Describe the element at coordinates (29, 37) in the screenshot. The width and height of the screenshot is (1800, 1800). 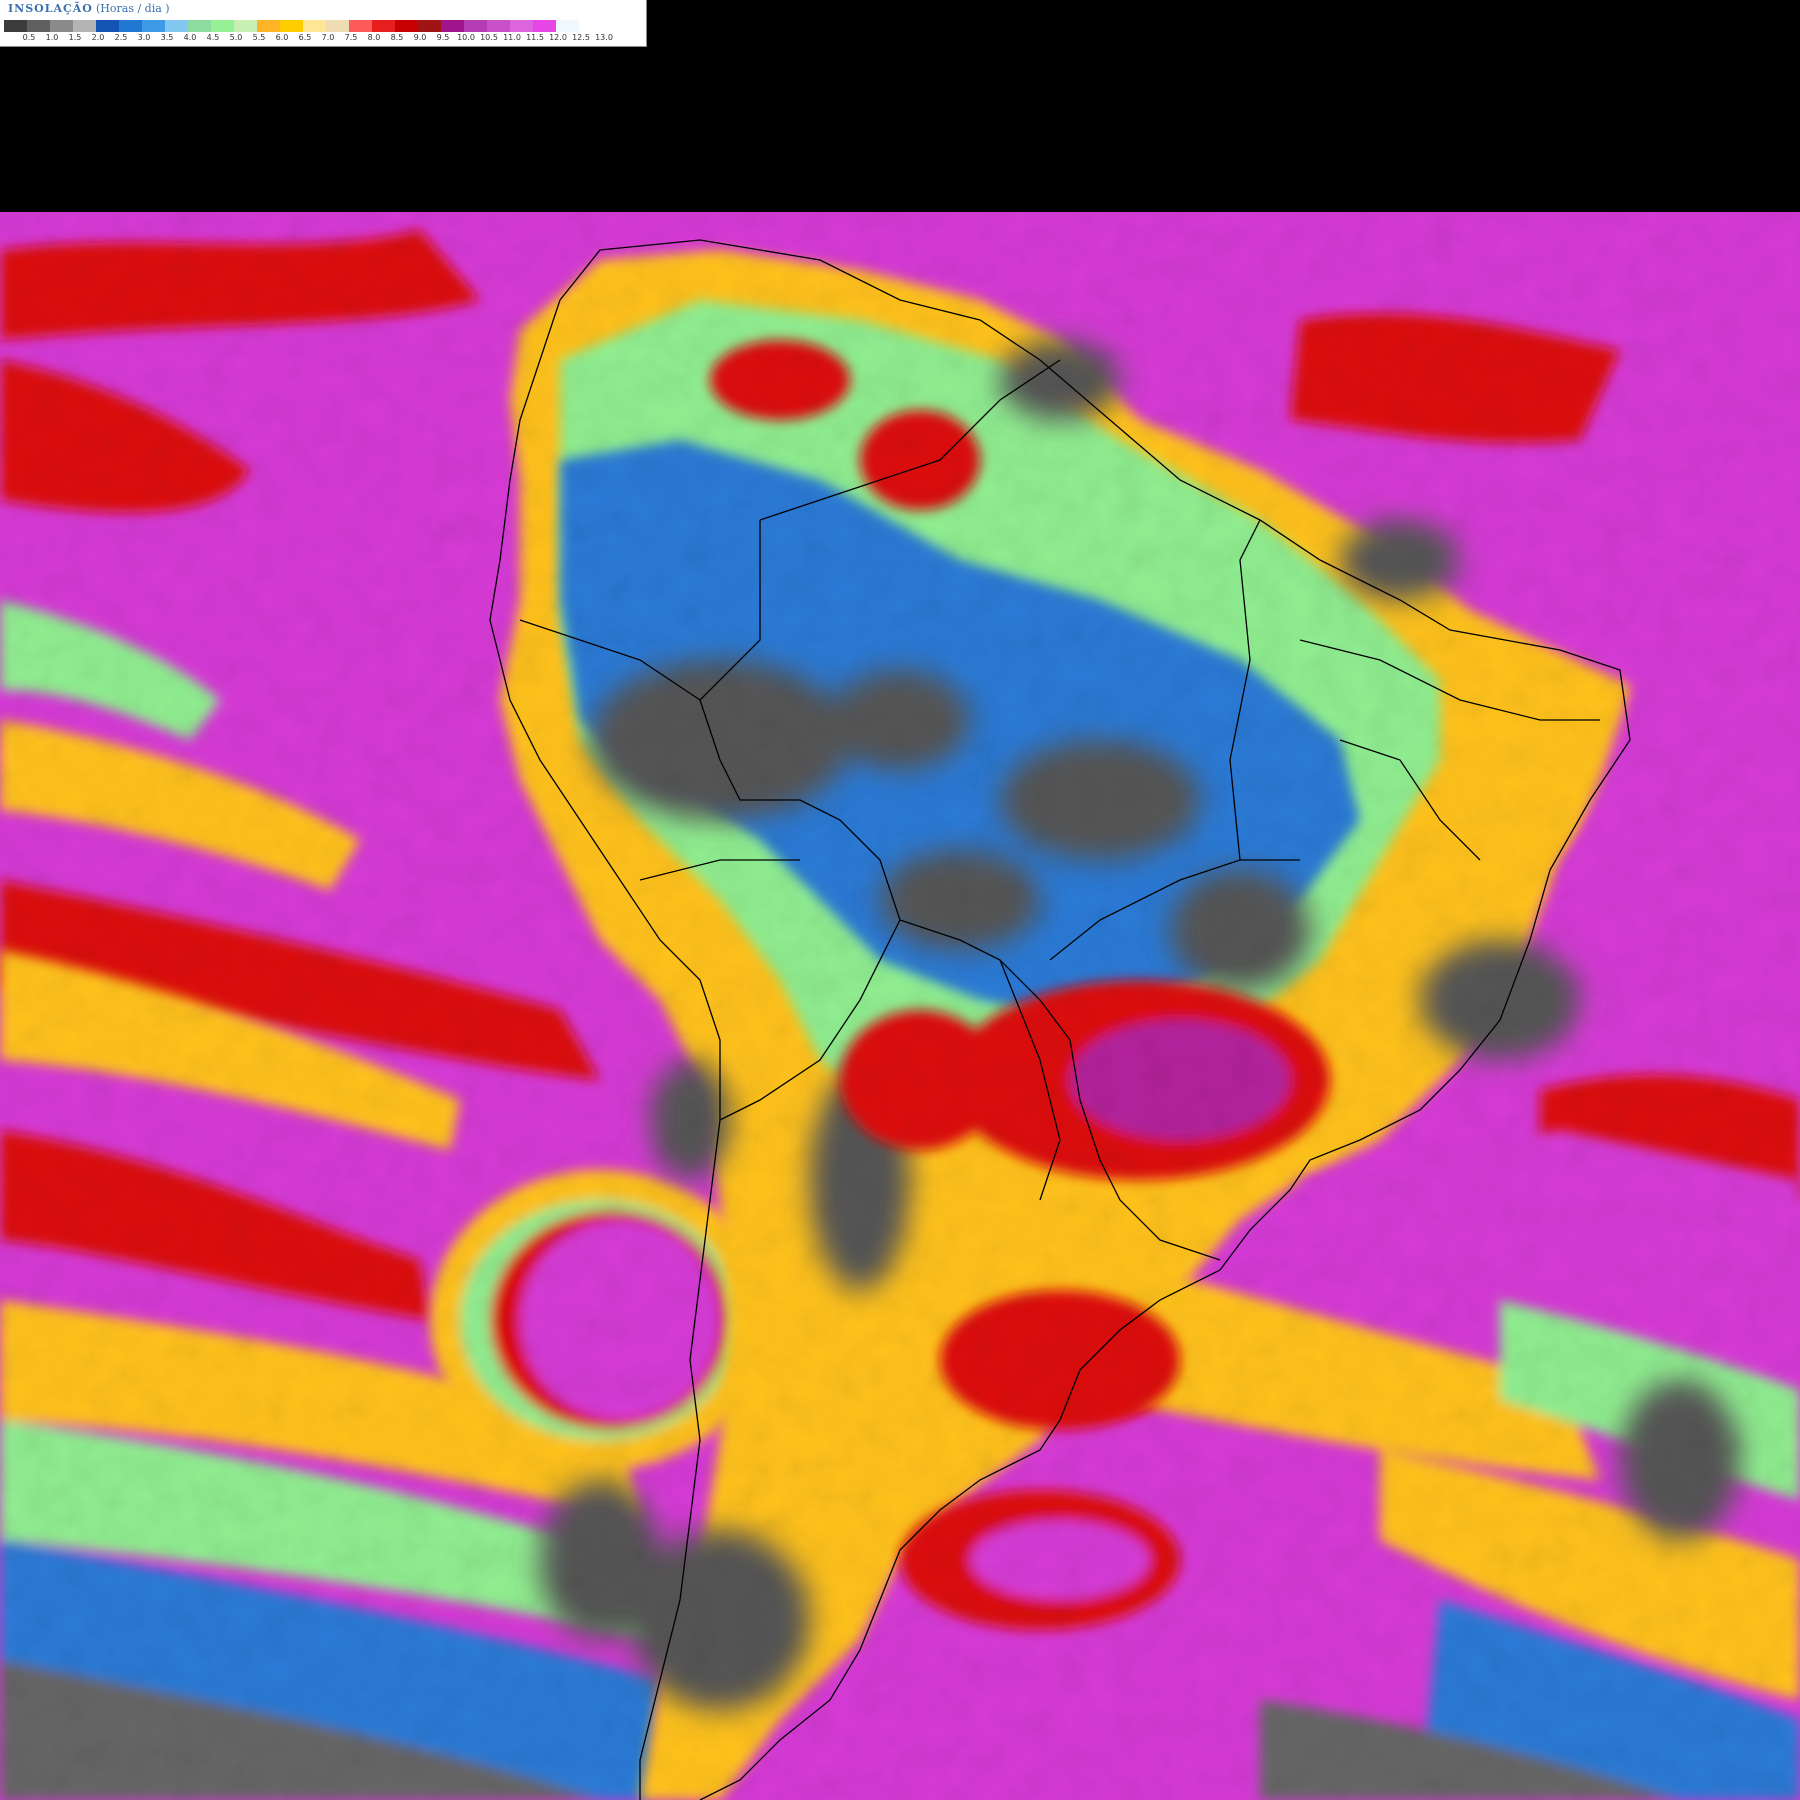
I see `legend-tick-label: 0.5` at that location.